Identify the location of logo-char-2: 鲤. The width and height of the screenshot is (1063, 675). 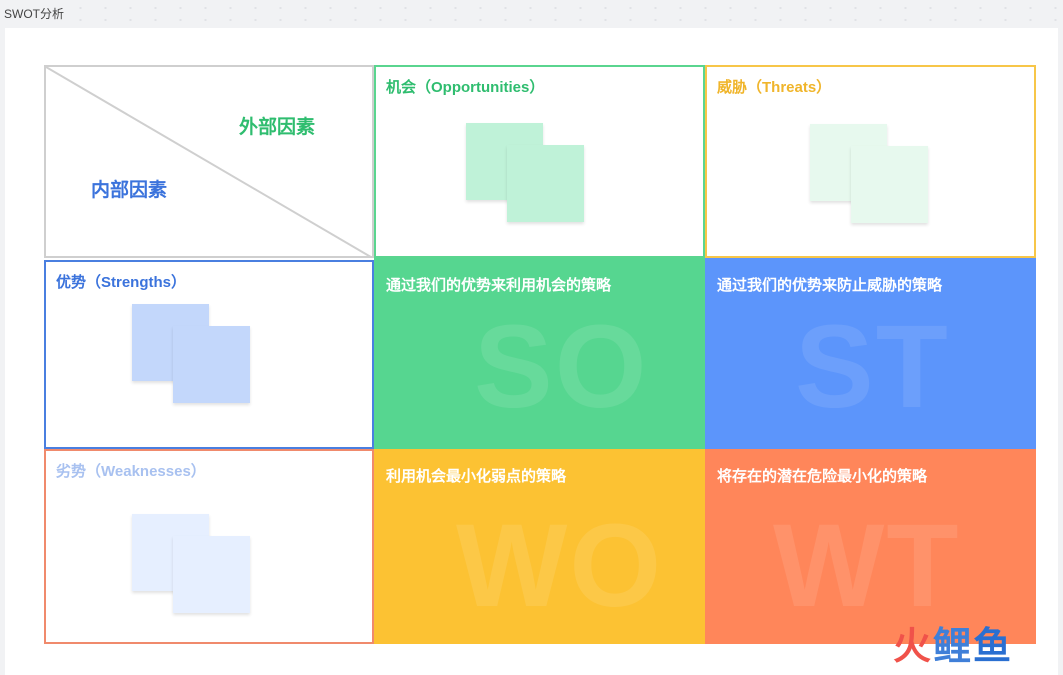
(953, 647).